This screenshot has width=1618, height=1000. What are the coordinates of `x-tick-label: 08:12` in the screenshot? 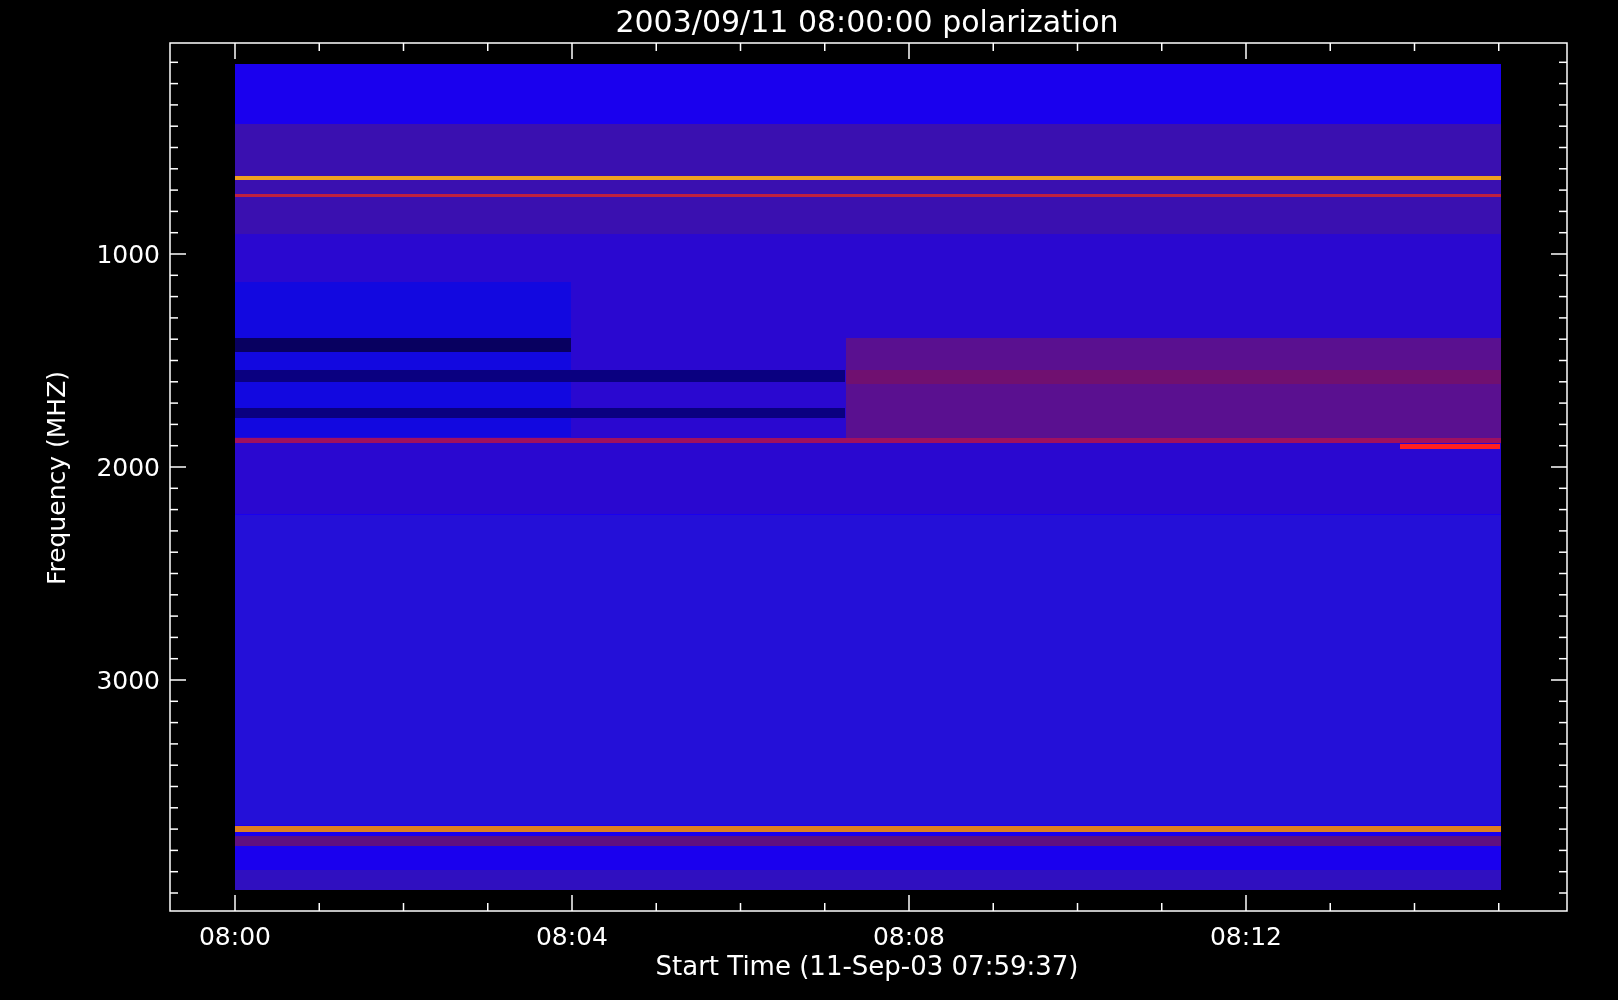 It's located at (1246, 936).